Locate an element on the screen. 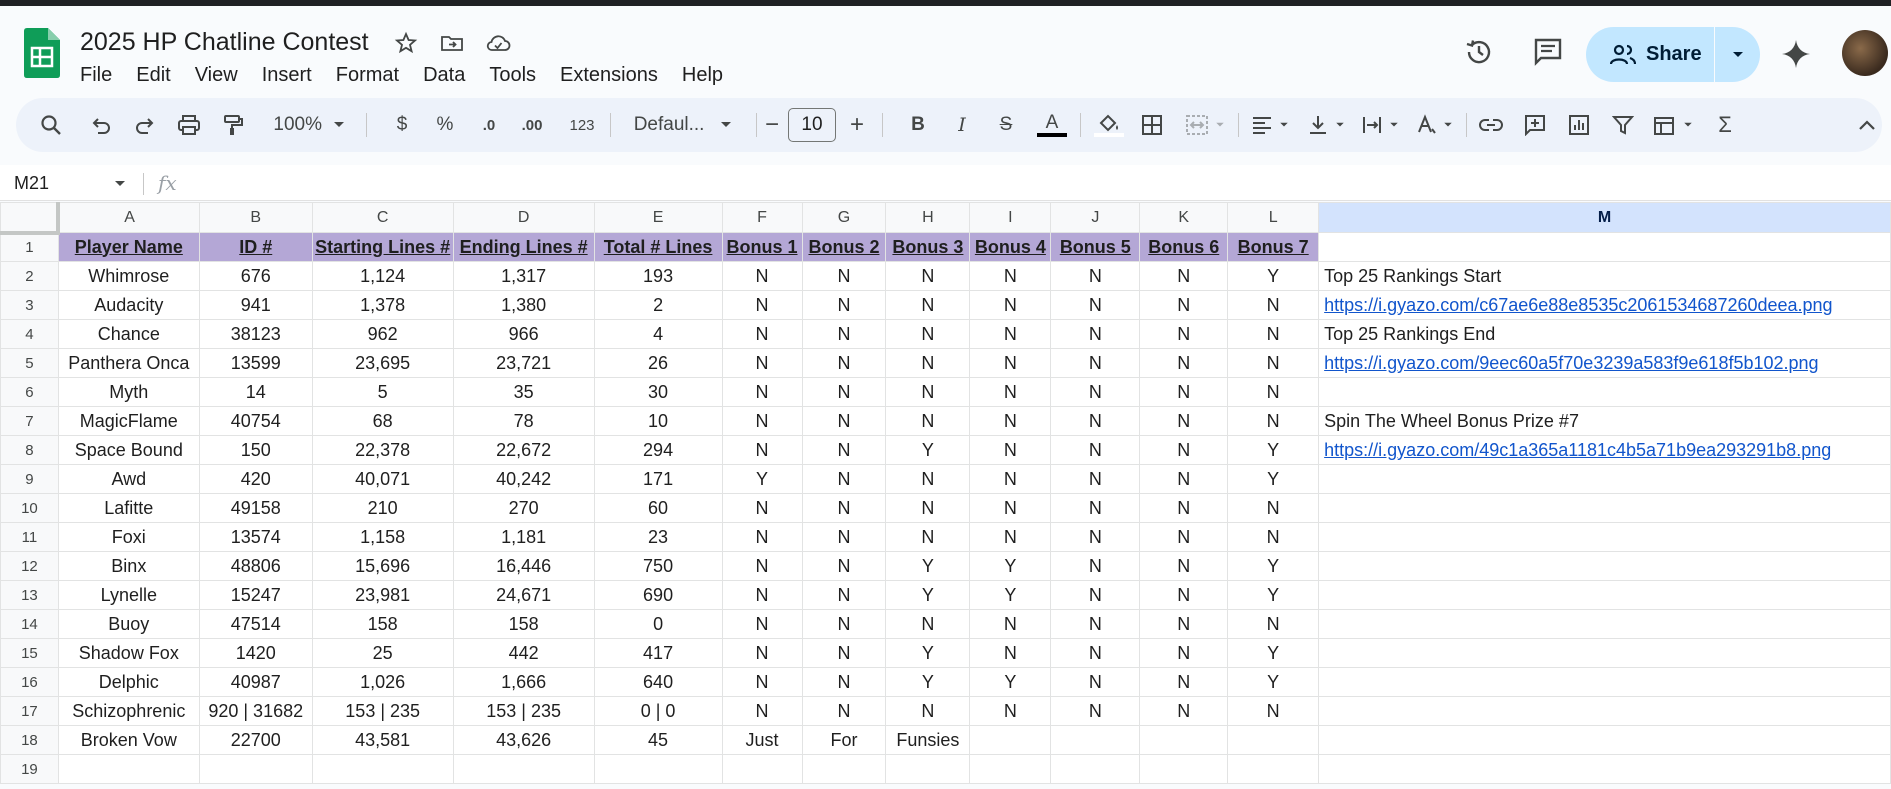 The height and width of the screenshot is (789, 1891). cell: 68 is located at coordinates (382, 421).